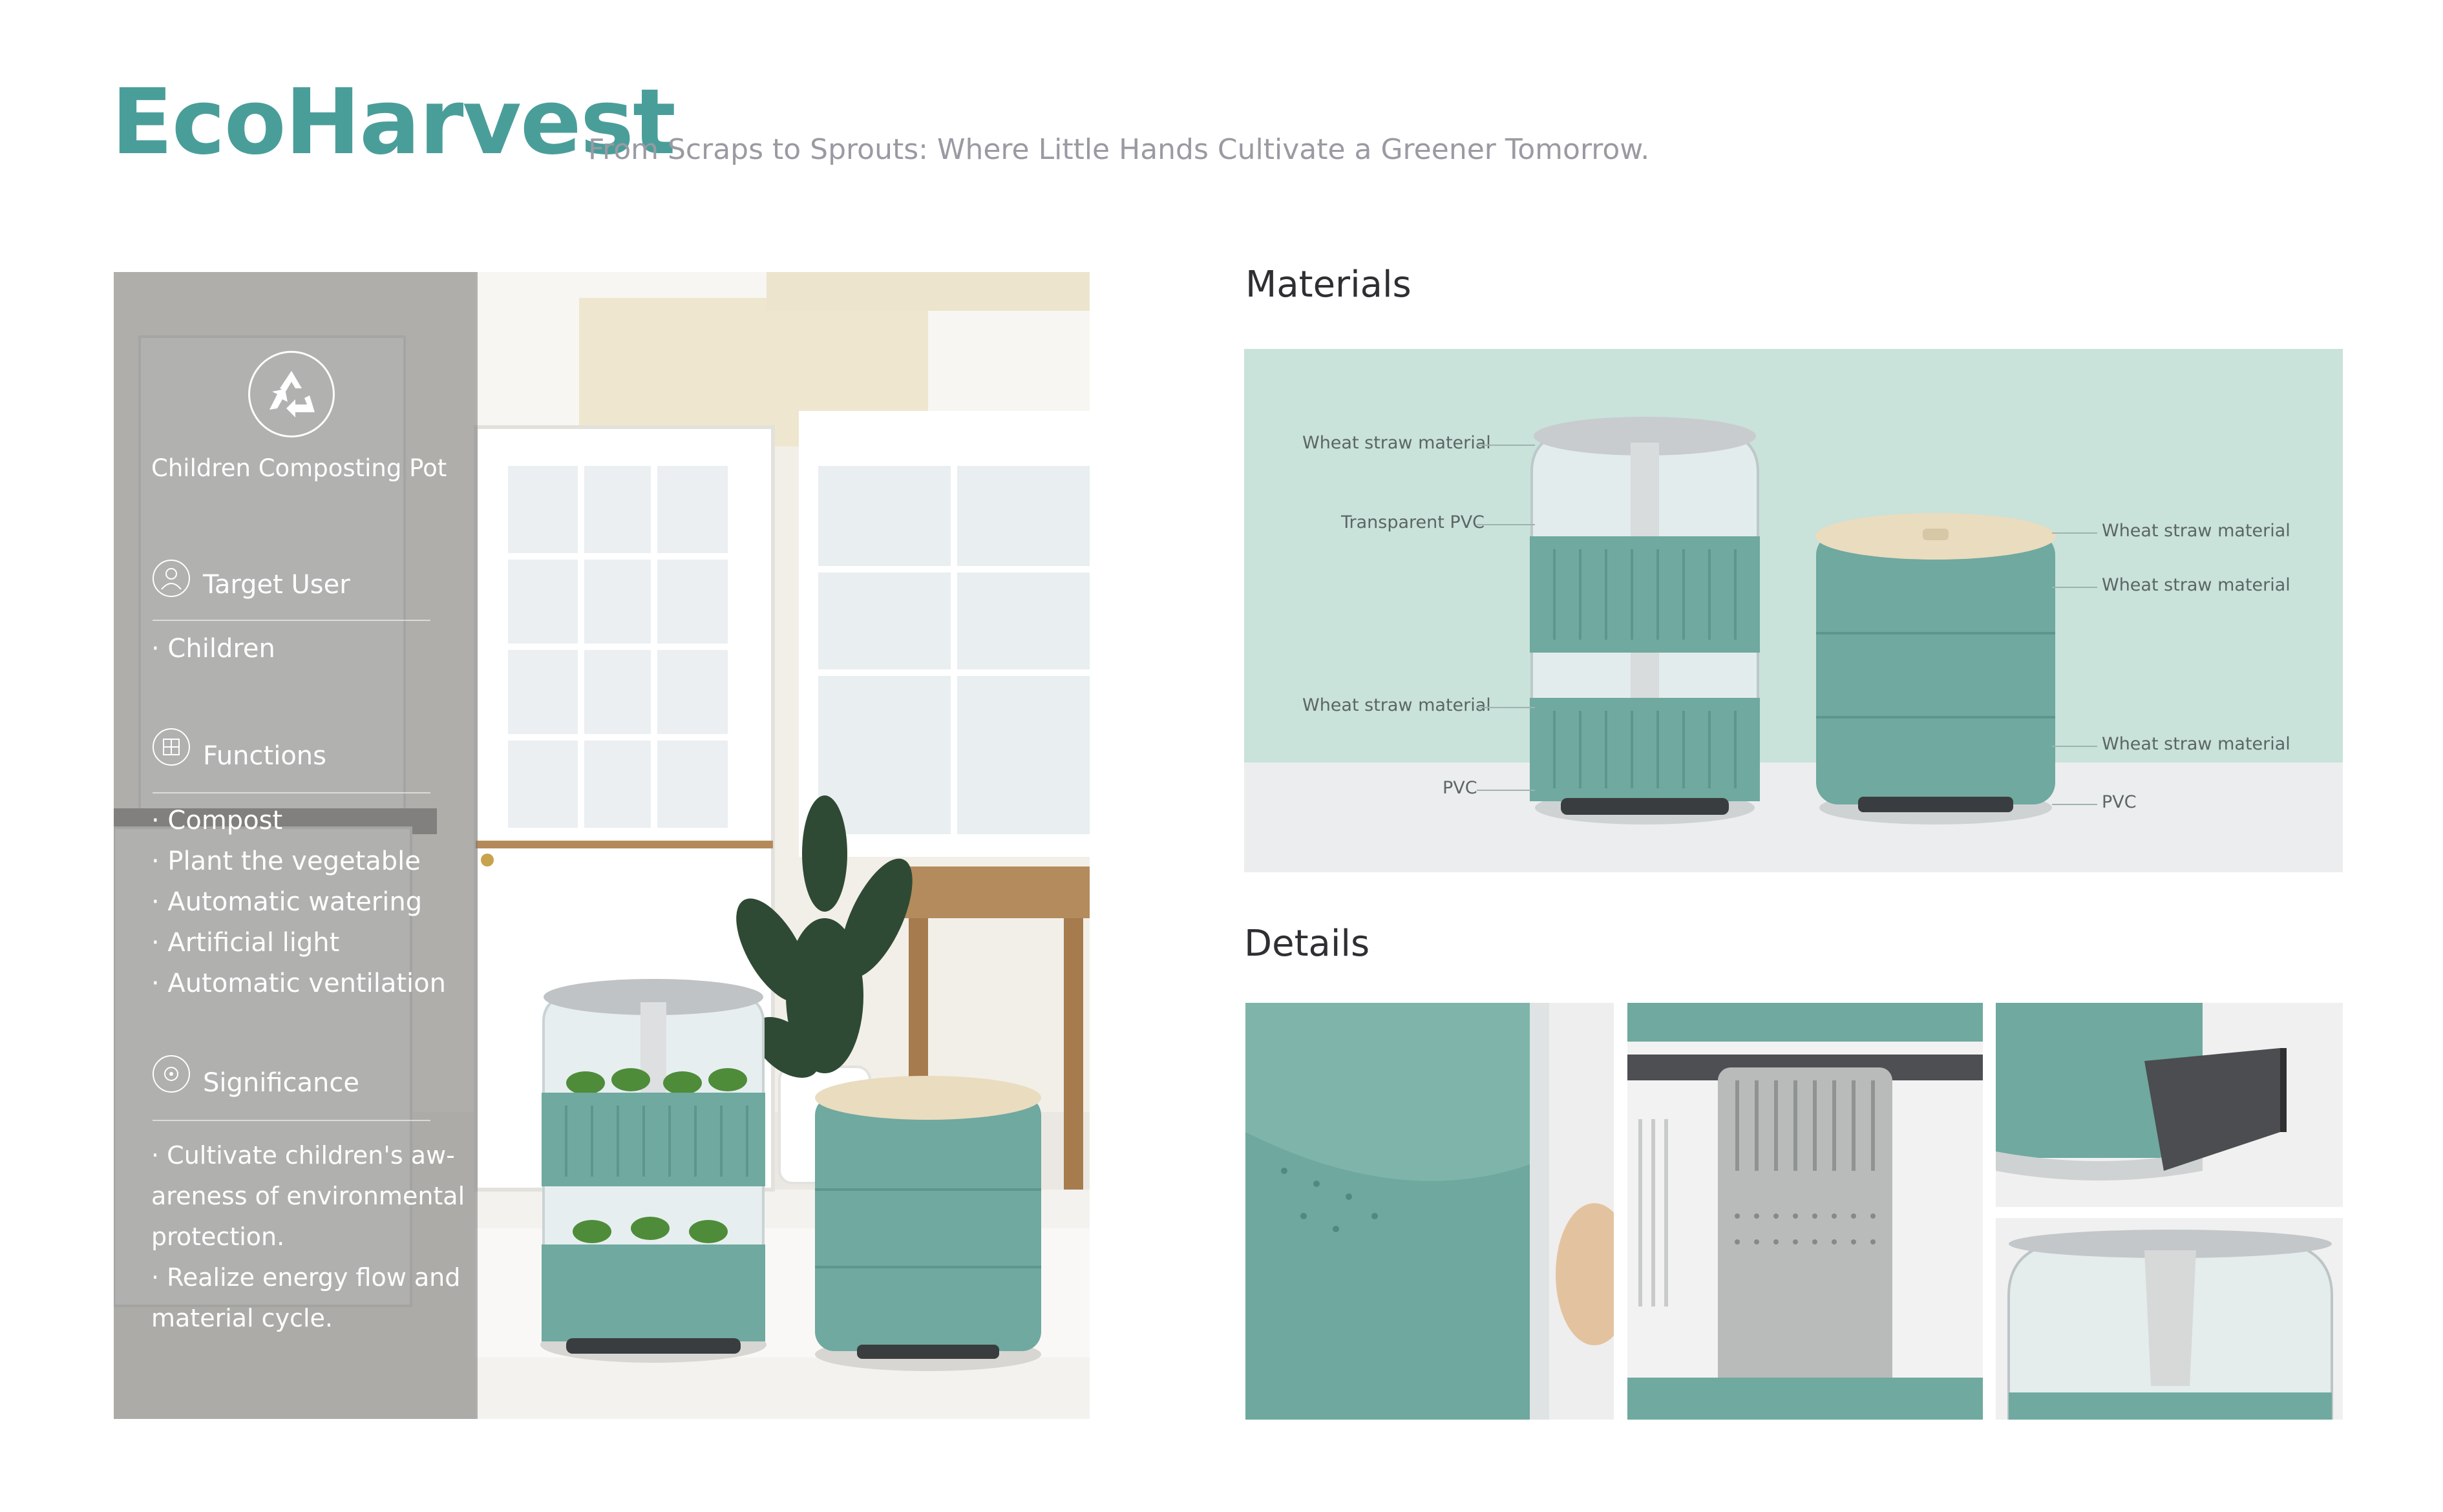 This screenshot has height=1512, width=2443. I want to click on significance-line: material cycle., so click(242, 1318).